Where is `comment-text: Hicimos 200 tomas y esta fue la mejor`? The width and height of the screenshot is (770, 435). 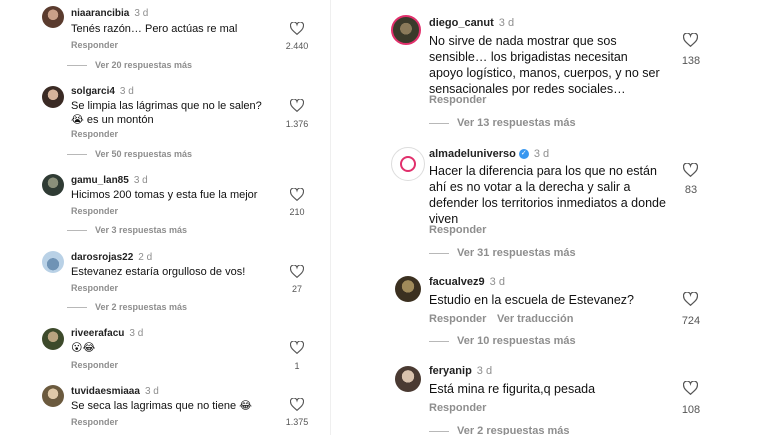 comment-text: Hicimos 200 tomas y esta fue la mejor is located at coordinates (164, 195).